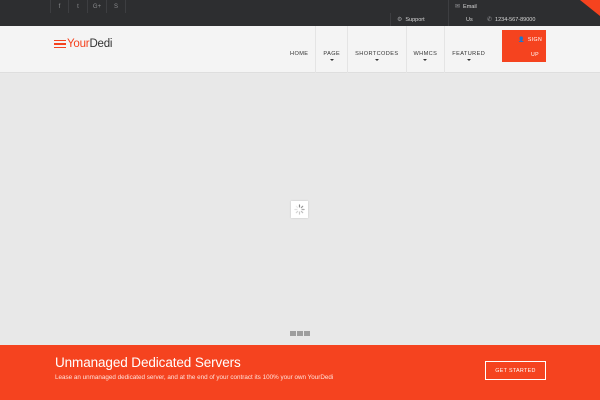 This screenshot has width=600, height=400. What do you see at coordinates (78, 44) in the screenshot?
I see `logo-text-your: Your` at bounding box center [78, 44].